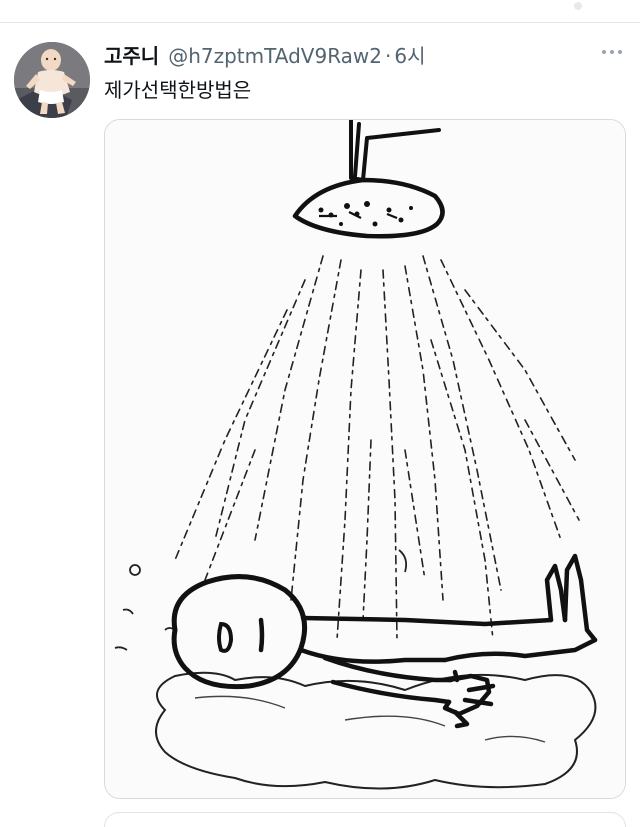 Image resolution: width=640 pixels, height=827 pixels. Describe the element at coordinates (131, 54) in the screenshot. I see `display-name: 고주니` at that location.